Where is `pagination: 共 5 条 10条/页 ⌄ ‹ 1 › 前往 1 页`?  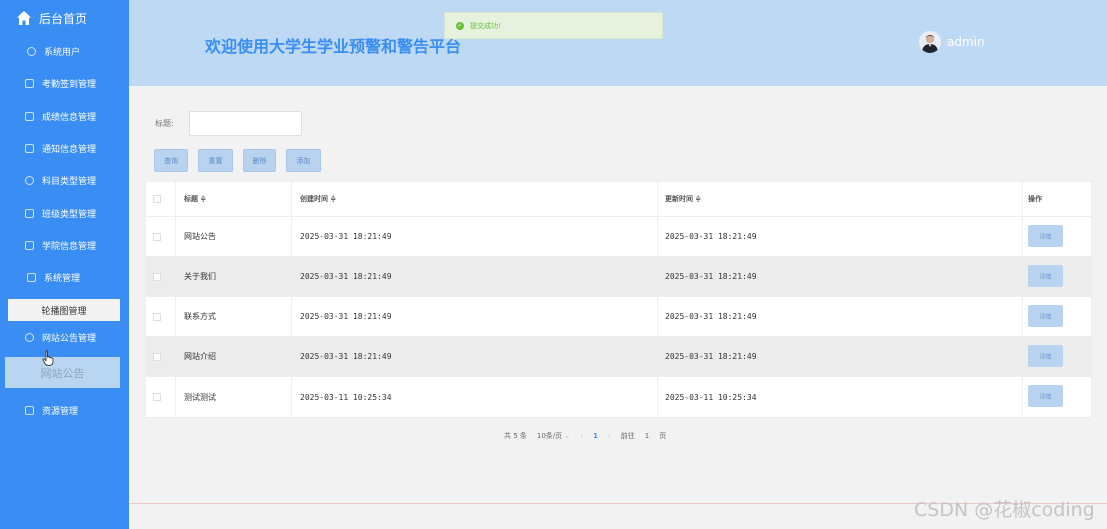 pagination: 共 5 条 10条/页 ⌄ ‹ 1 › 前往 1 页 is located at coordinates (585, 436).